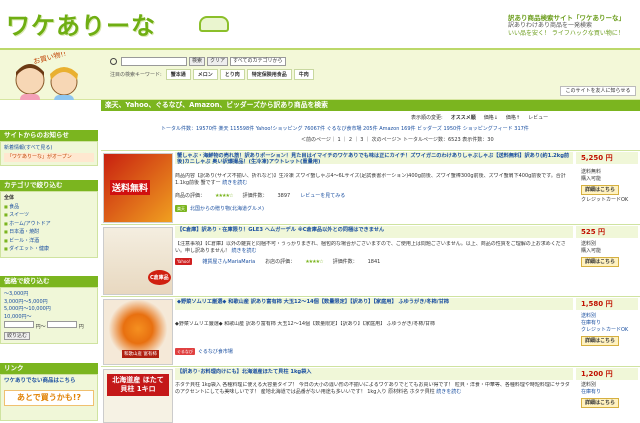 Image resolution: width=640 pixels, height=423 pixels. What do you see at coordinates (218, 61) in the screenshot?
I see `clear-button: クリア` at bounding box center [218, 61].